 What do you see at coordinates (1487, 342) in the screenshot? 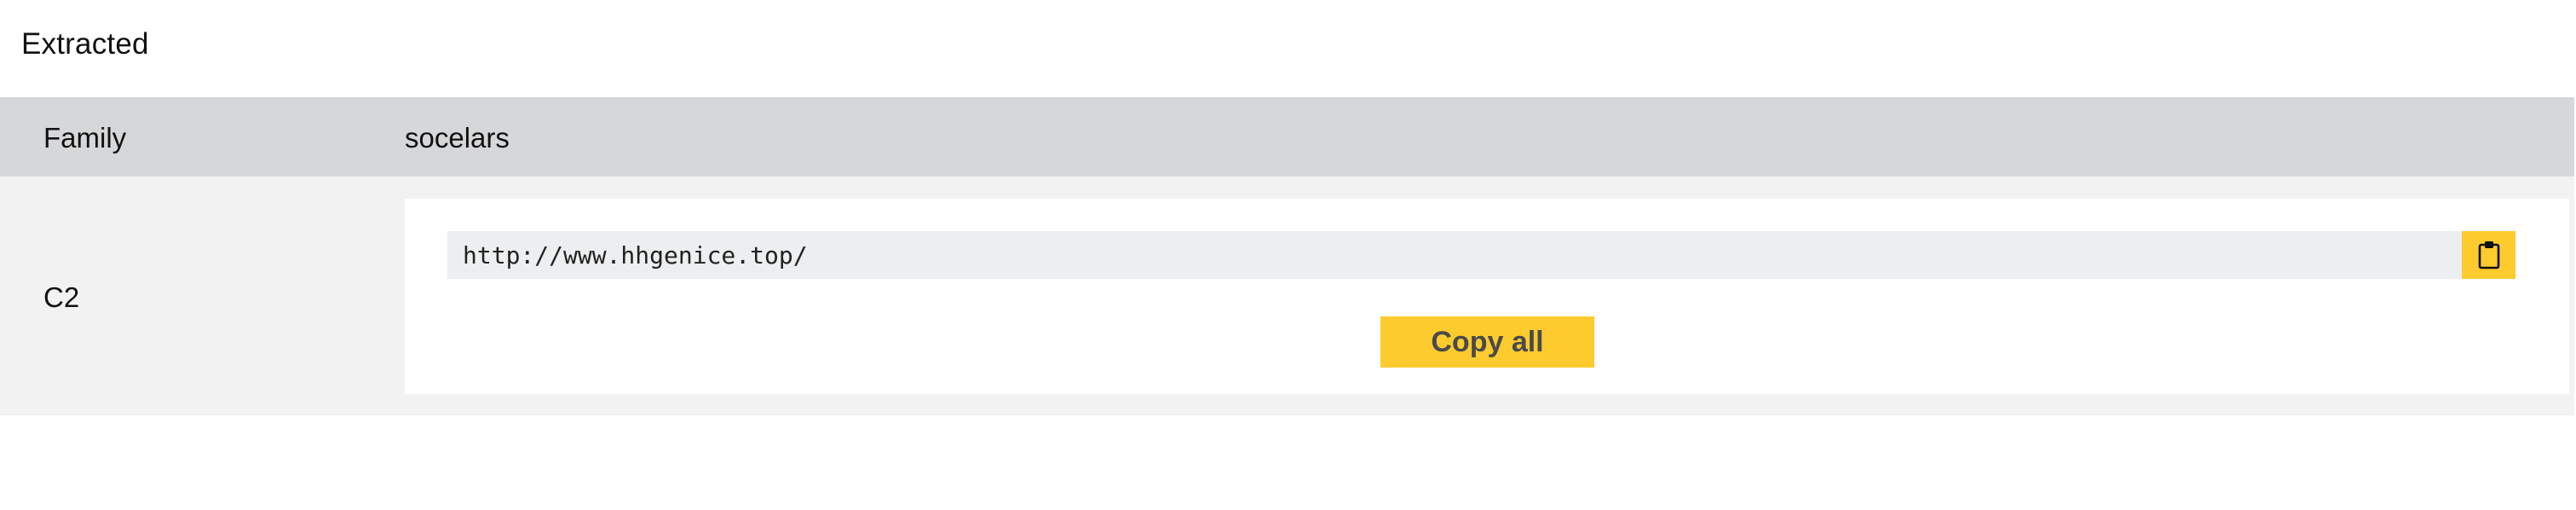
I see `copy-all-button: Copy all` at bounding box center [1487, 342].